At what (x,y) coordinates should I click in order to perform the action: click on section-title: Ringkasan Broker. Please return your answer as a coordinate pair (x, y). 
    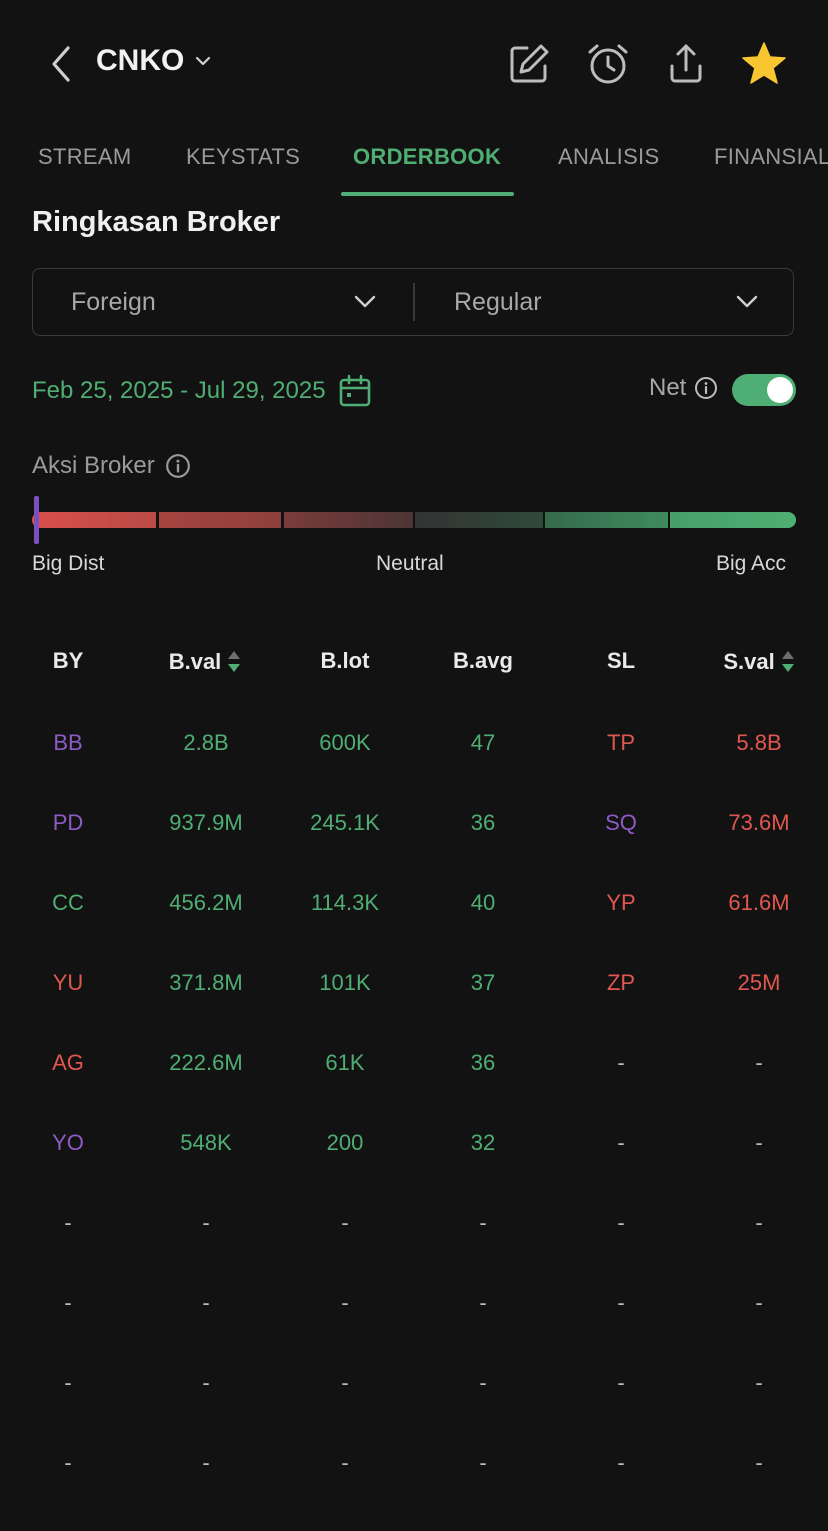
    Looking at the image, I should click on (156, 222).